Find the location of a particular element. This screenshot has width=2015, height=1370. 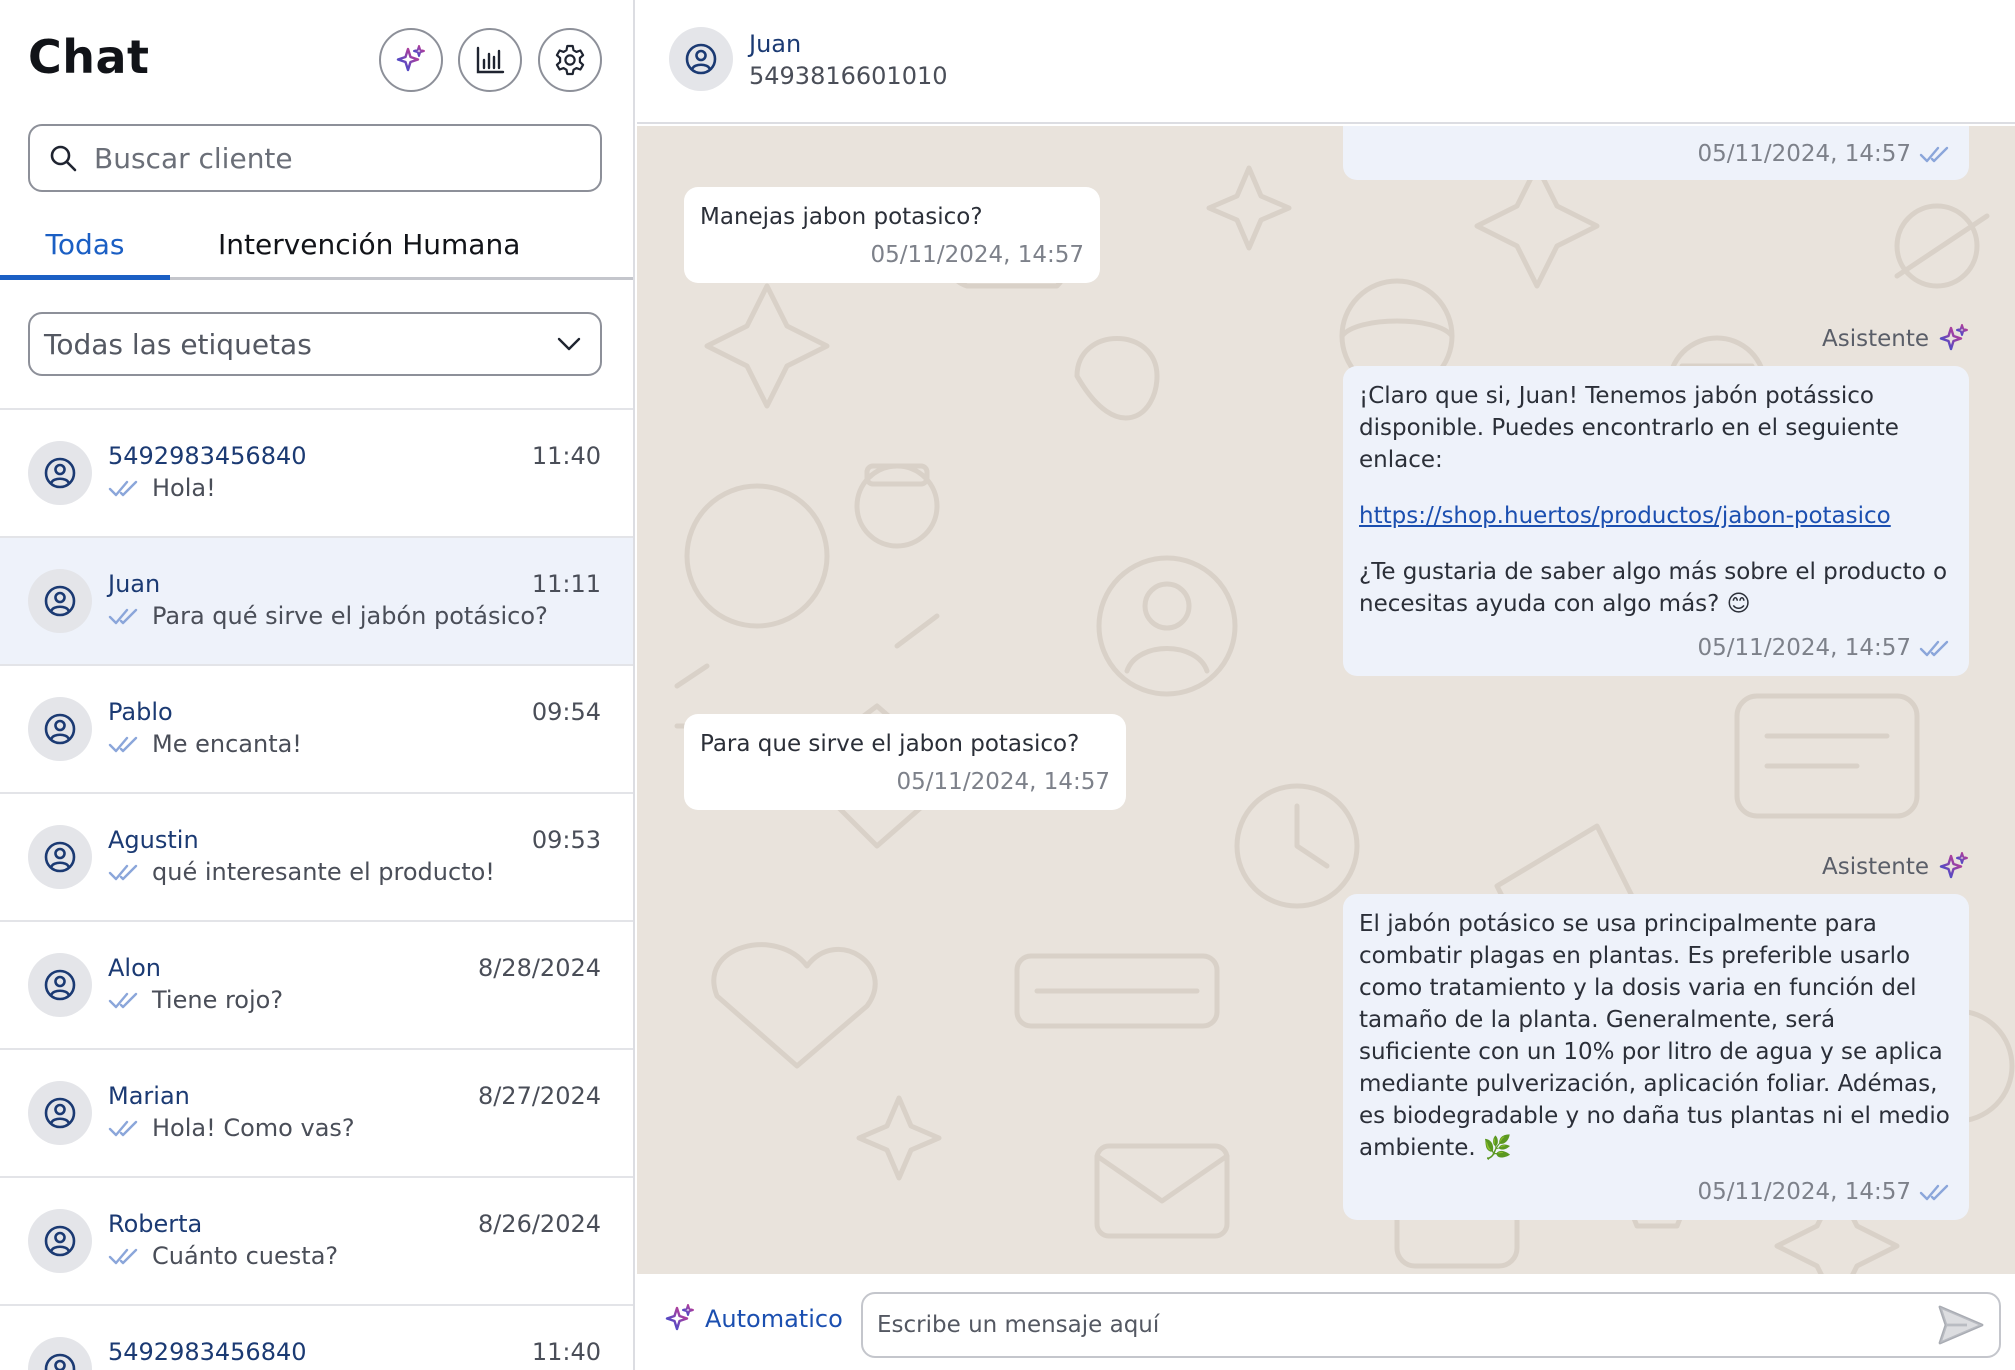

send-icon is located at coordinates (1961, 1325).